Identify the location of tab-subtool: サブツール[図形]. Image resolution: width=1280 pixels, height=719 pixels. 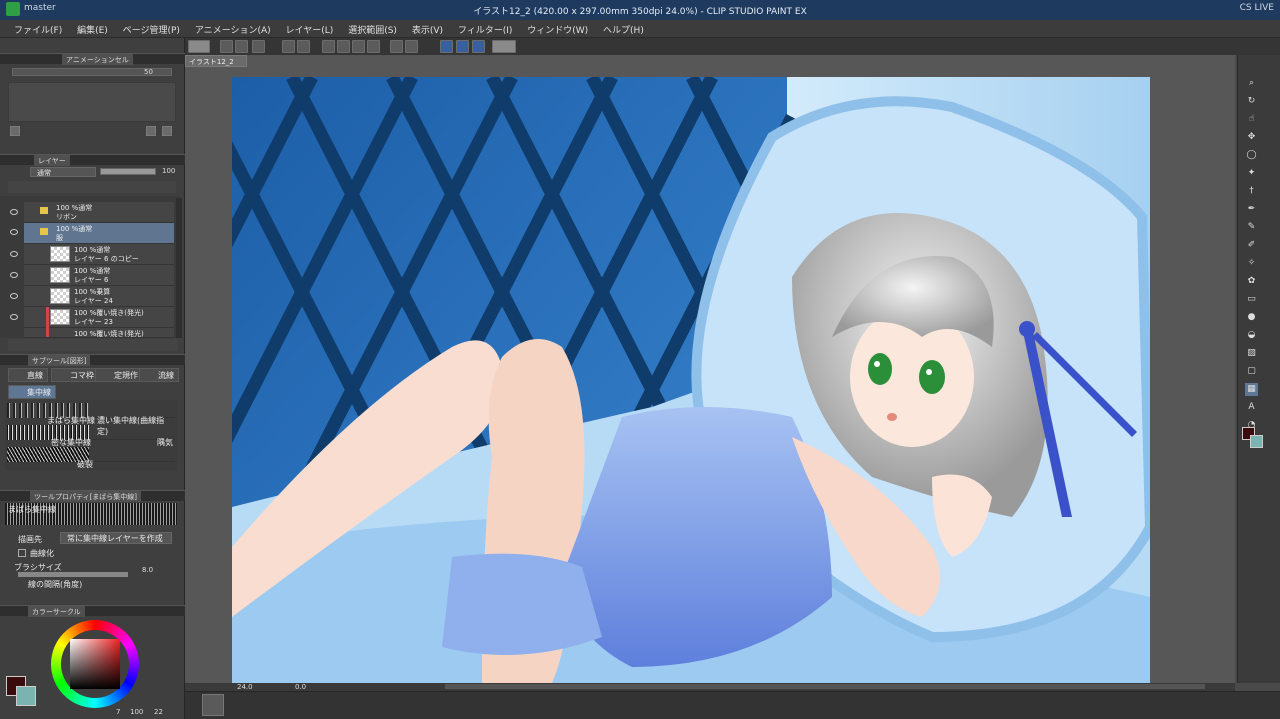
(59, 360).